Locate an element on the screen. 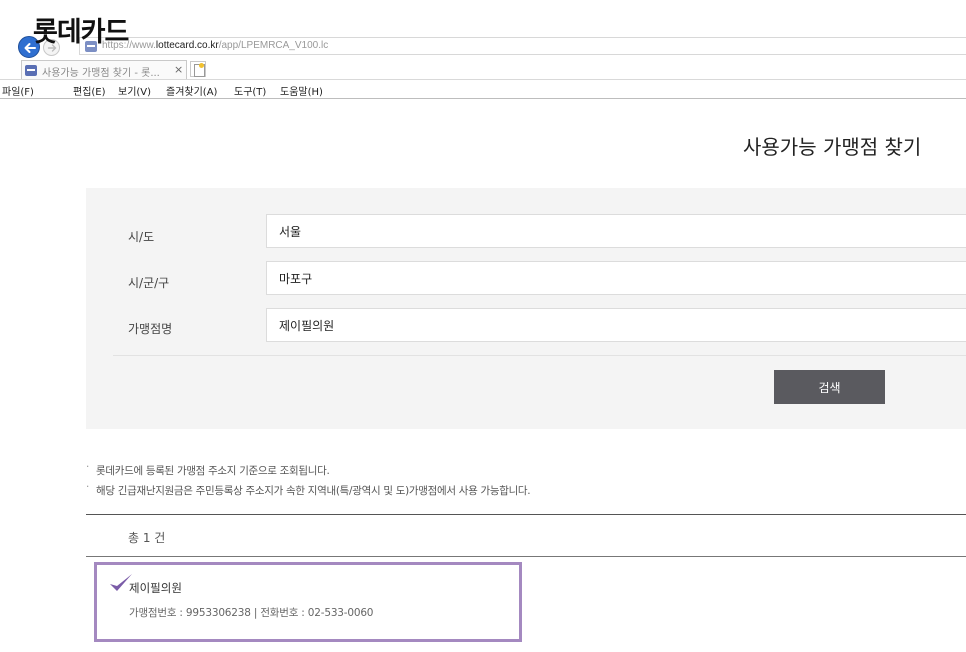  results-top-divider is located at coordinates (526, 514).